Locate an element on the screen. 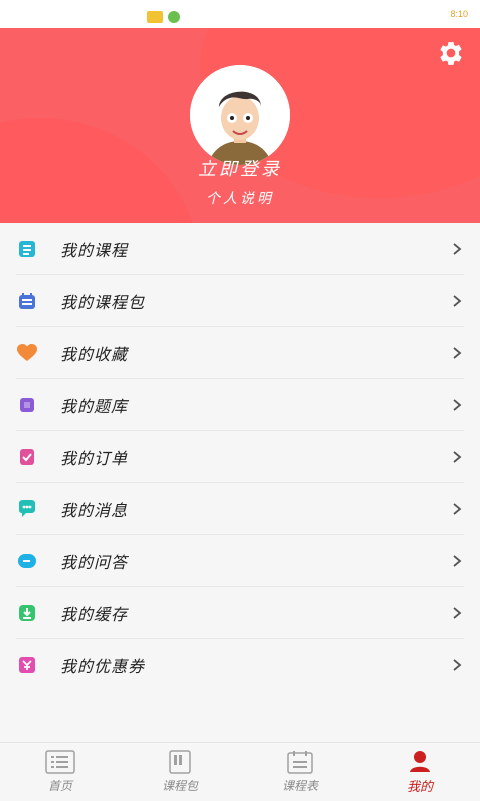 The height and width of the screenshot is (801, 480). menu-label: 我的题库 is located at coordinates (255, 405).